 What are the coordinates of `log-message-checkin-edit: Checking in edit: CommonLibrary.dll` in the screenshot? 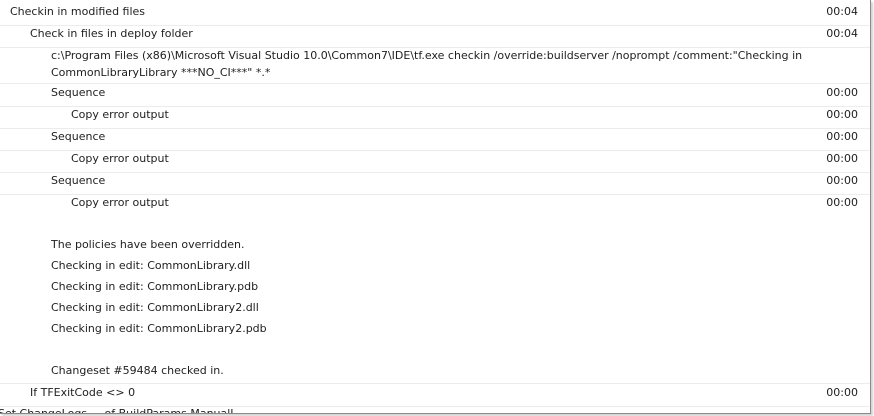 It's located at (435, 268).